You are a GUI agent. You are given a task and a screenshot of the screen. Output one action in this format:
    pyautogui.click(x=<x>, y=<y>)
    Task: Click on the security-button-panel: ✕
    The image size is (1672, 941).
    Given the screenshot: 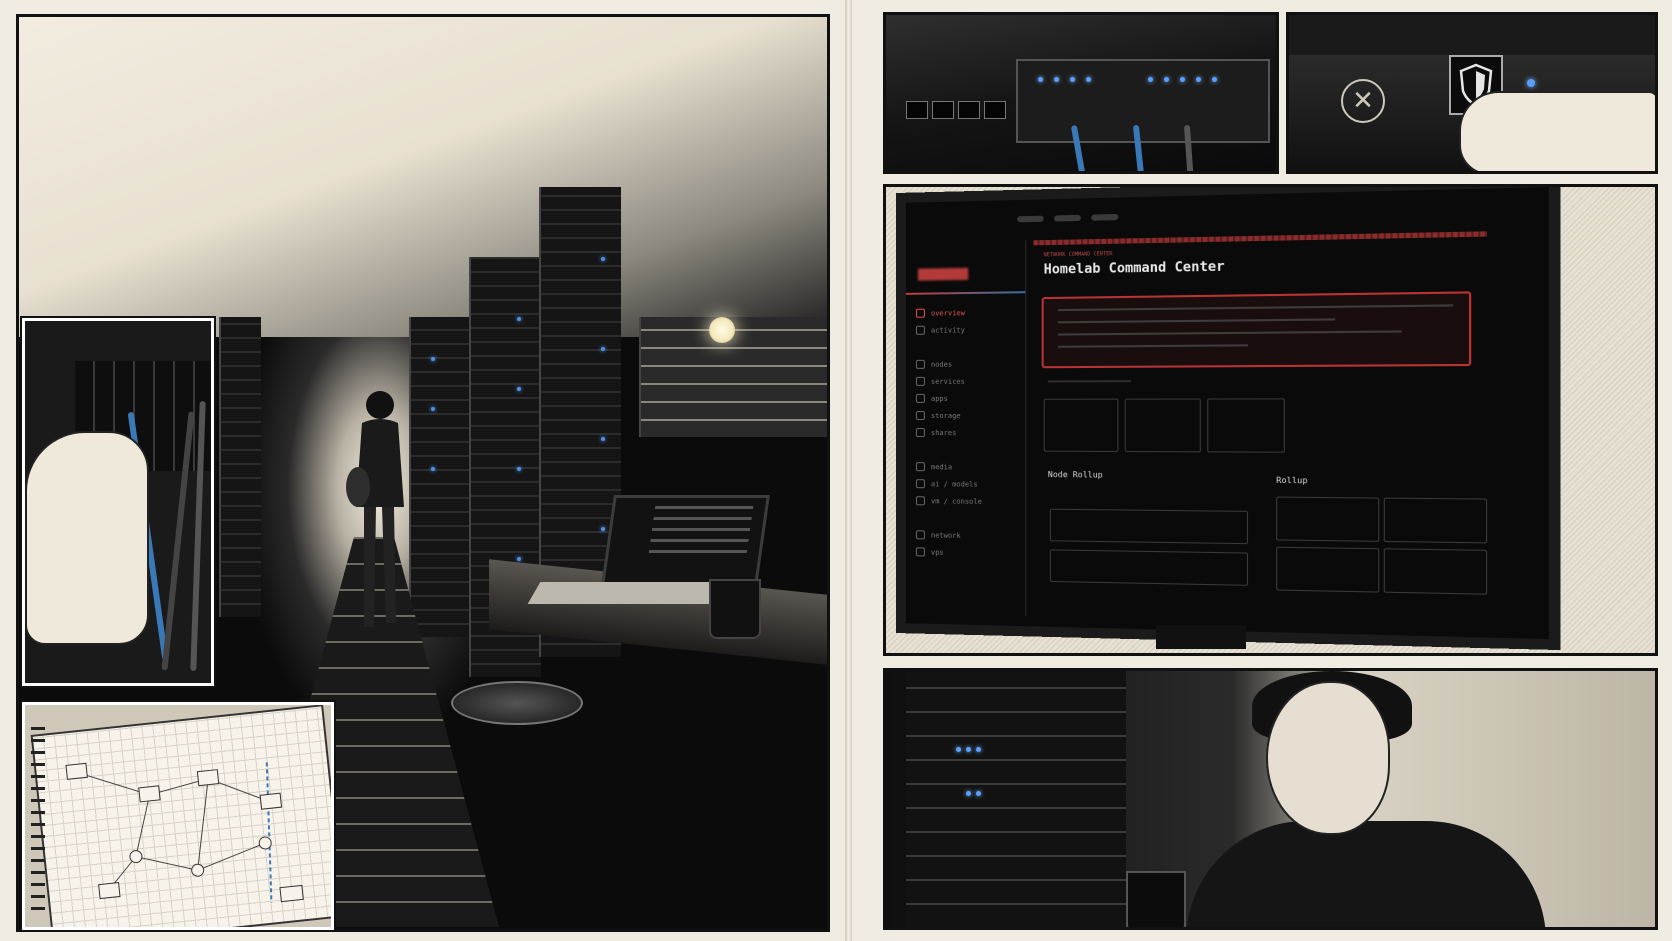 What is the action you would take?
    pyautogui.click(x=1472, y=93)
    